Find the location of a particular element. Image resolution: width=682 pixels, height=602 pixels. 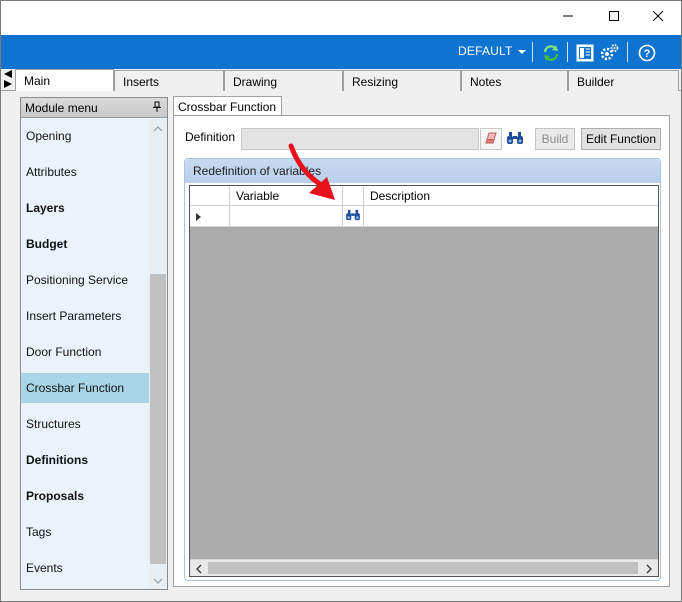

module-menu-title: Module menu is located at coordinates (61, 108).